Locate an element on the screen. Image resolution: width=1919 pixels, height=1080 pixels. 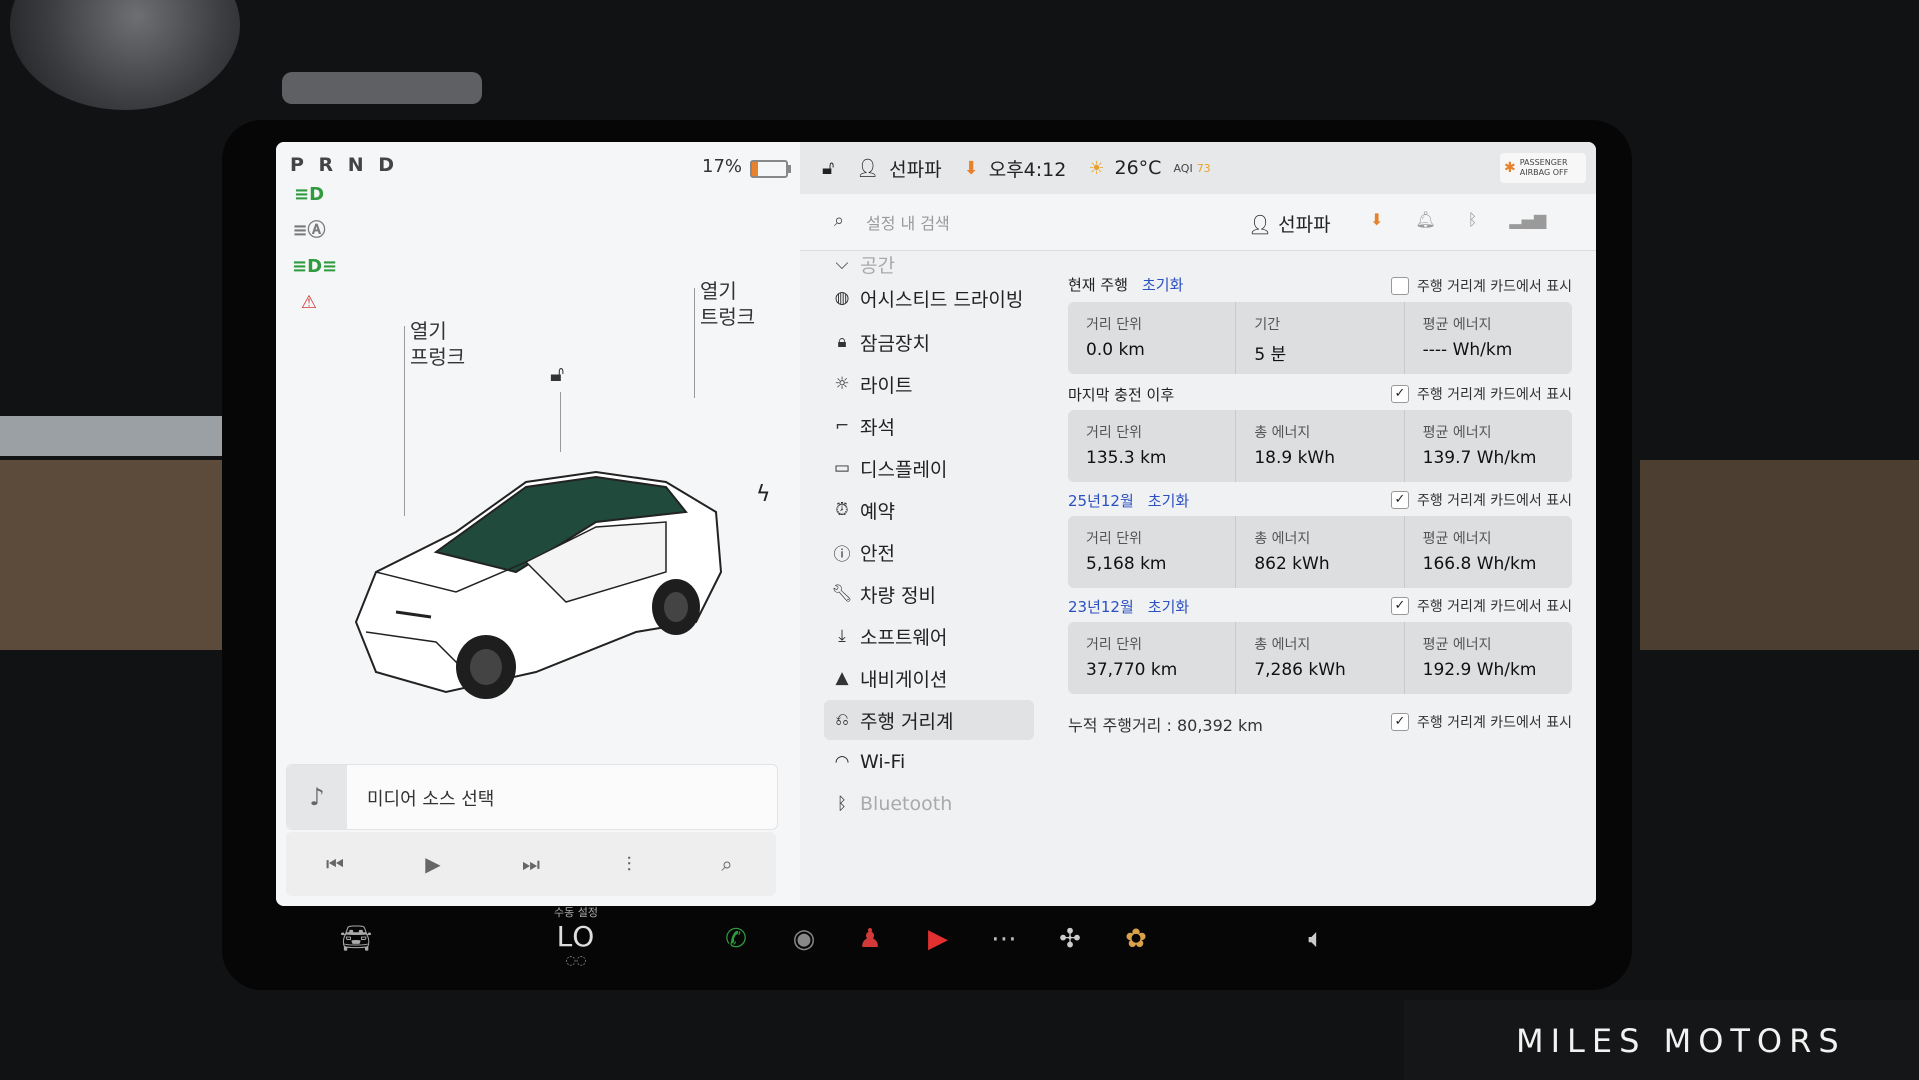
quick-icons: ⬇ 🔔︎ ᛒ ▂▄▆ is located at coordinates (1458, 219).